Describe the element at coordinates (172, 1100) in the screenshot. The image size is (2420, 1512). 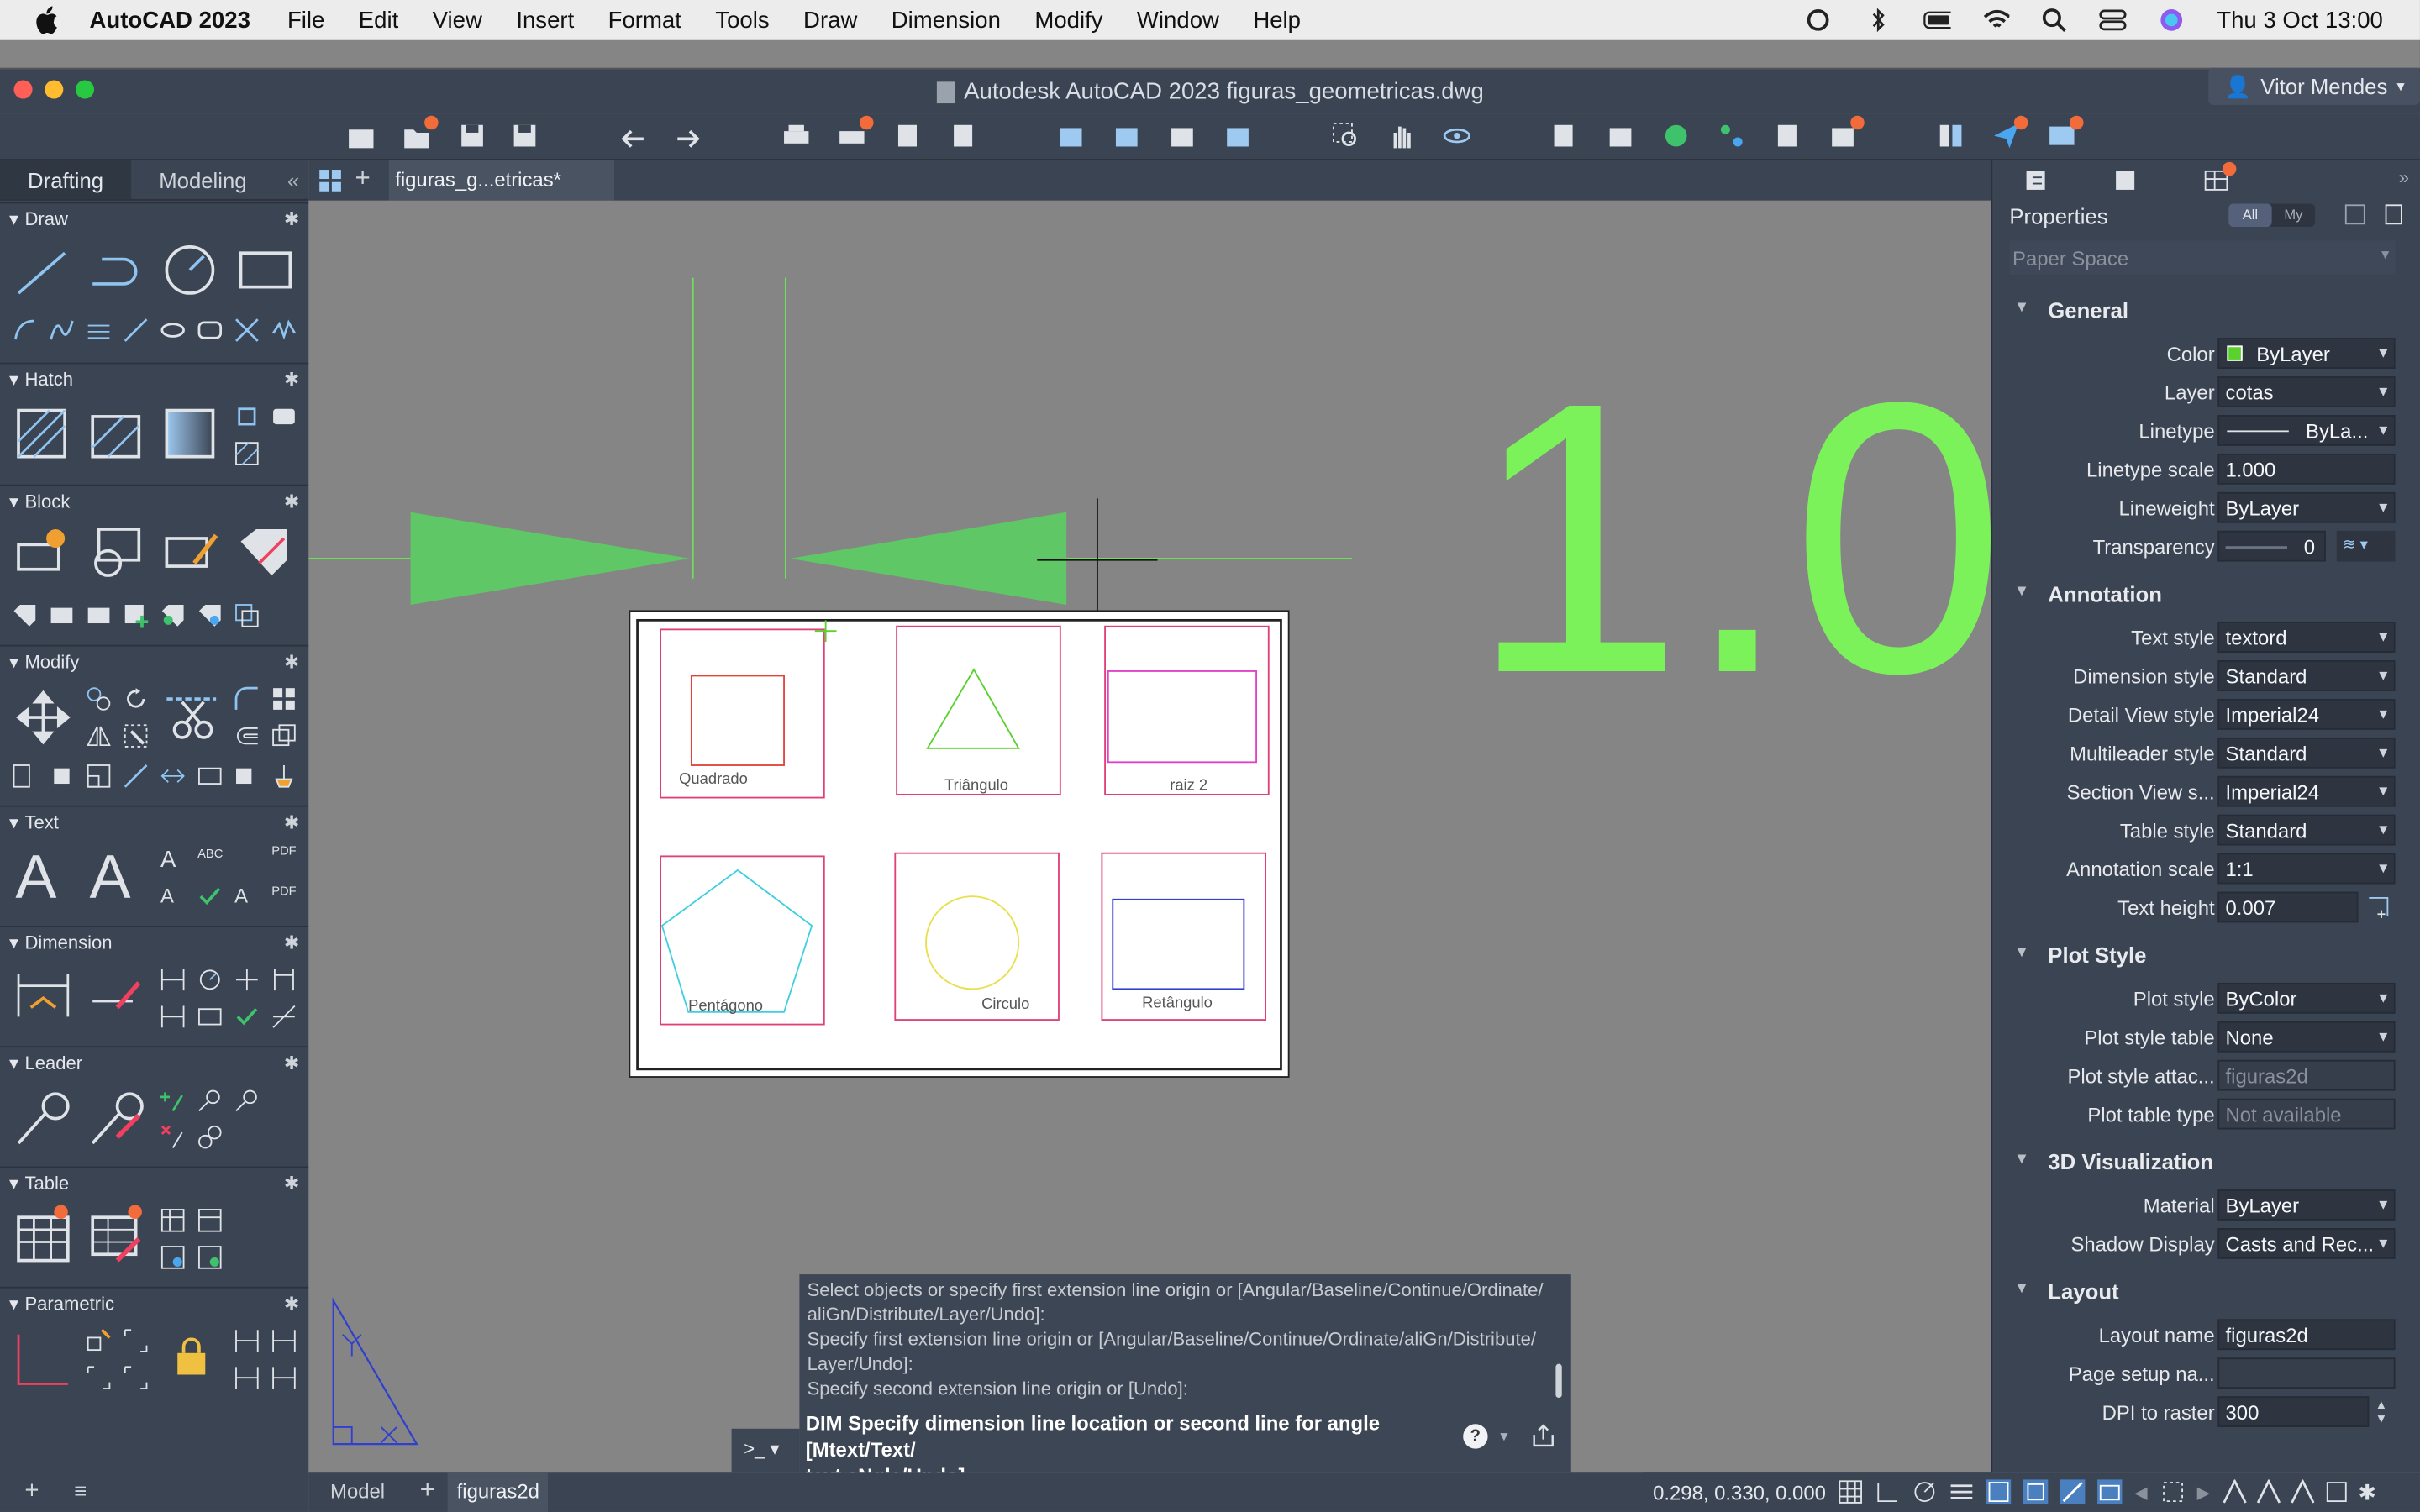
I see `add-leader-icon` at that location.